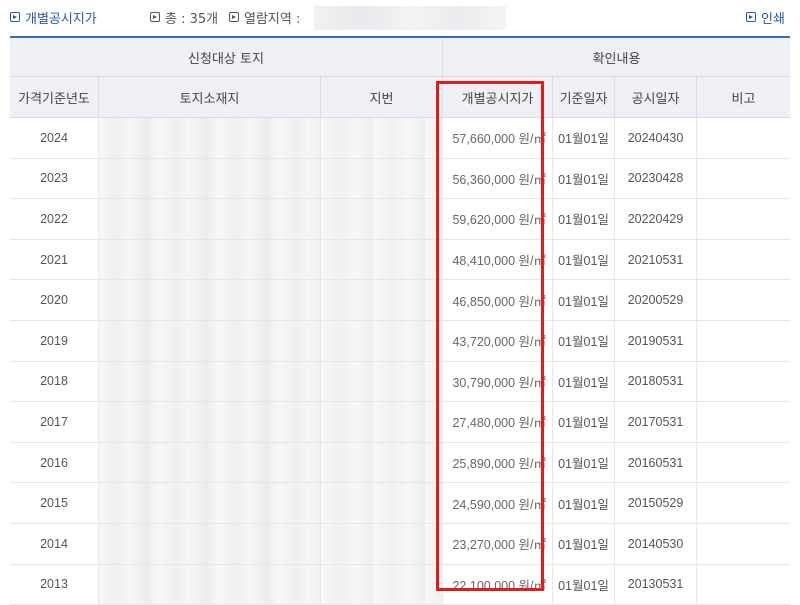 The height and width of the screenshot is (605, 800). I want to click on col-header-price: 개별공시지가, so click(497, 97).